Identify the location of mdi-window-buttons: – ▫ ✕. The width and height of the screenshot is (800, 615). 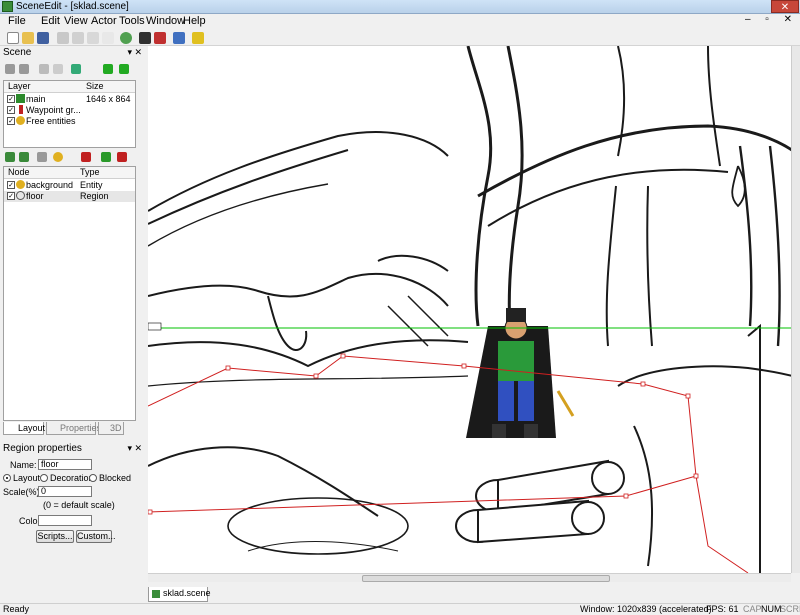
(771, 19).